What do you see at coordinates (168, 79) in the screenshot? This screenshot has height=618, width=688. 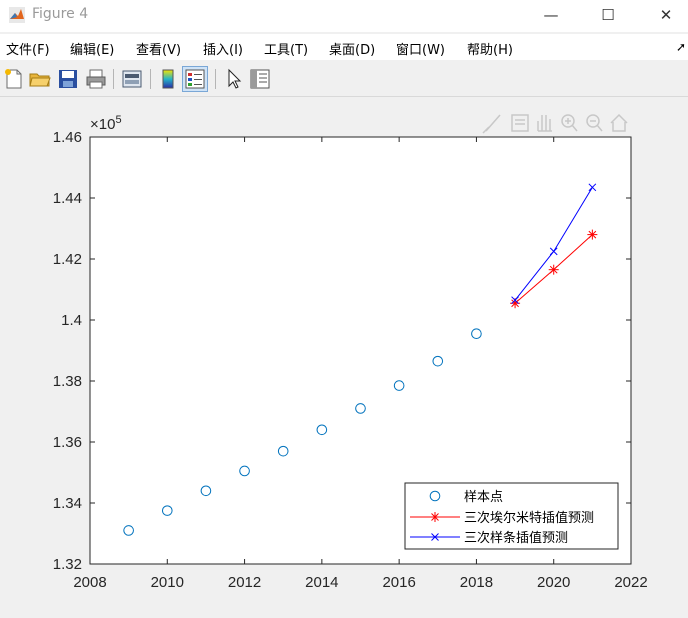 I see `colorbar-icon` at bounding box center [168, 79].